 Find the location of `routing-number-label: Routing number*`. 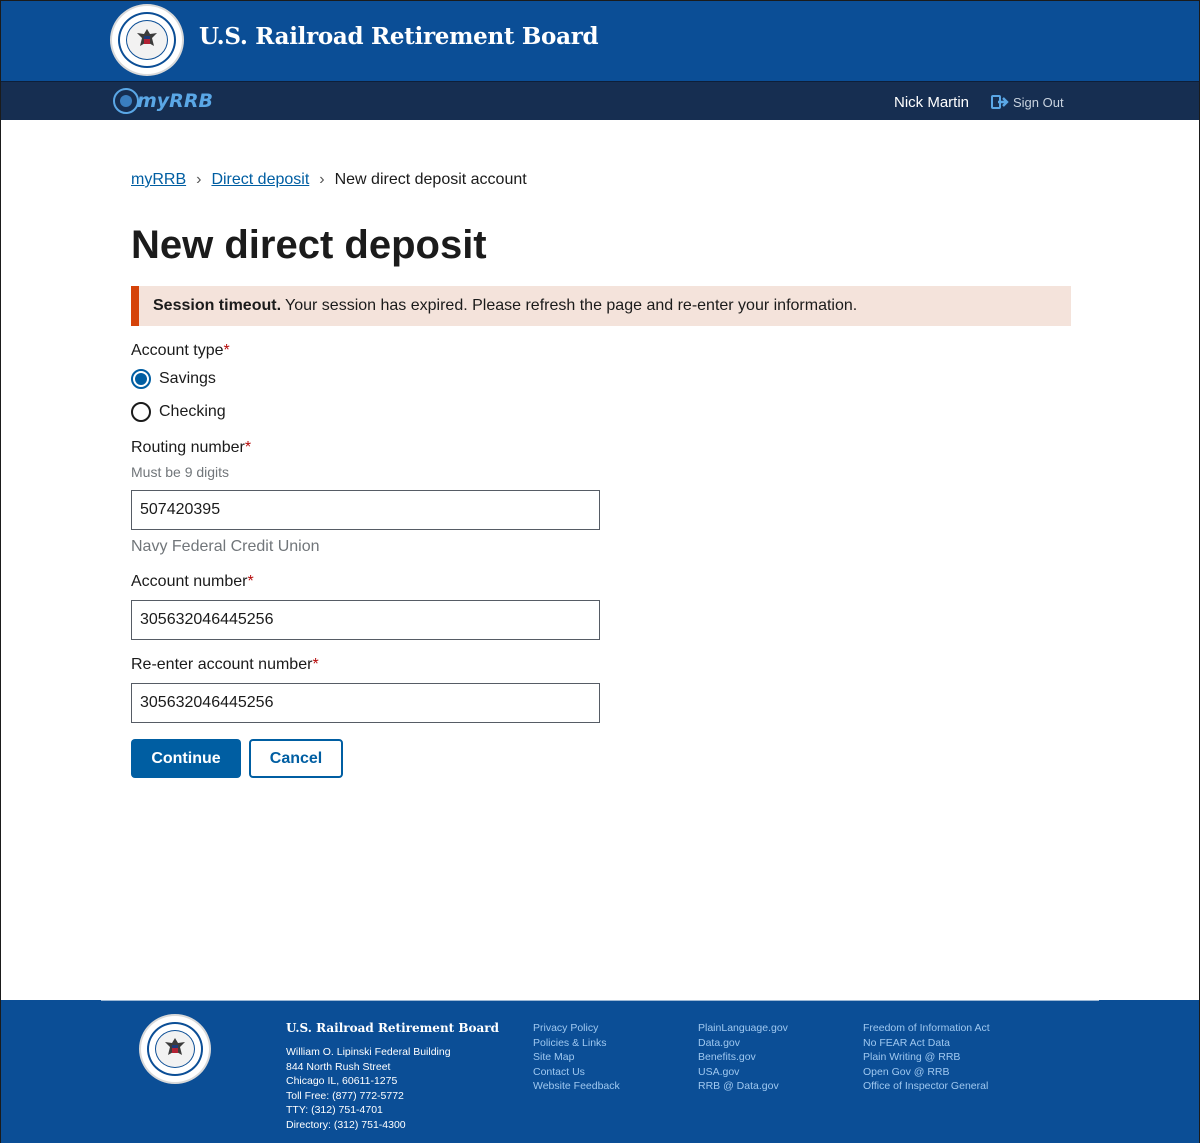

routing-number-label: Routing number* is located at coordinates (191, 448).